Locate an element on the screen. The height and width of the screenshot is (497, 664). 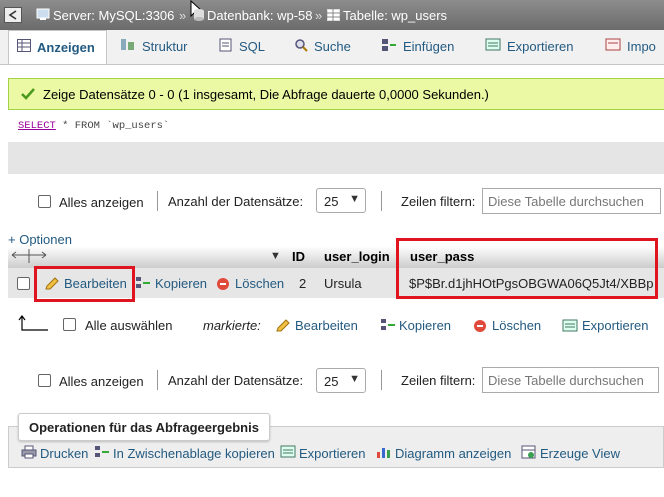
show-chart-button: Diagramm anzeigen is located at coordinates (443, 454).